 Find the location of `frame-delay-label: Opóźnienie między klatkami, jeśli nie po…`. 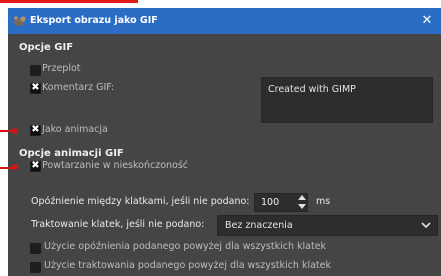

frame-delay-label: Opóźnienie między klatkami, jeśli nie po… is located at coordinates (140, 201).